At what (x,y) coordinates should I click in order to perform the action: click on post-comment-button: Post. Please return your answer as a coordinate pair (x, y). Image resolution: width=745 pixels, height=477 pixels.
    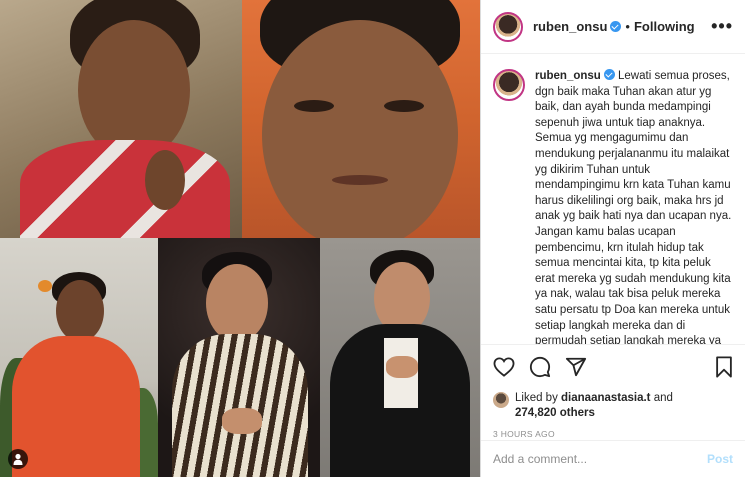
    Looking at the image, I should click on (720, 459).